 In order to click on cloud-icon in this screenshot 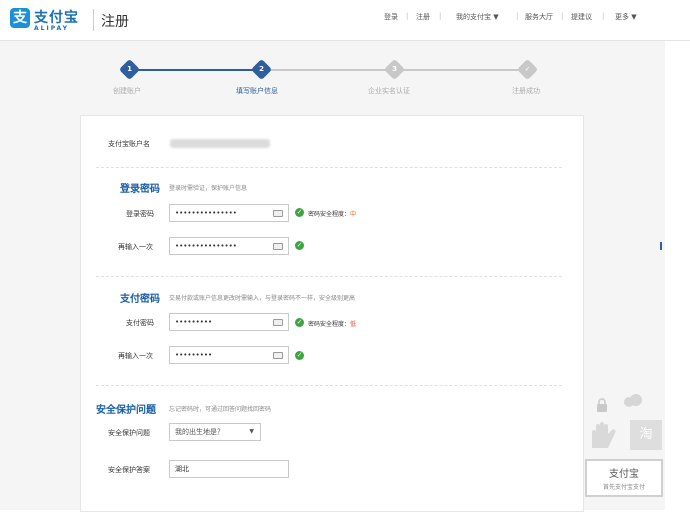, I will do `click(633, 401)`.